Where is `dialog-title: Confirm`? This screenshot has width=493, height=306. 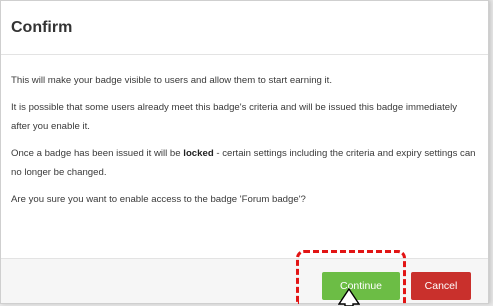 dialog-title: Confirm is located at coordinates (42, 27).